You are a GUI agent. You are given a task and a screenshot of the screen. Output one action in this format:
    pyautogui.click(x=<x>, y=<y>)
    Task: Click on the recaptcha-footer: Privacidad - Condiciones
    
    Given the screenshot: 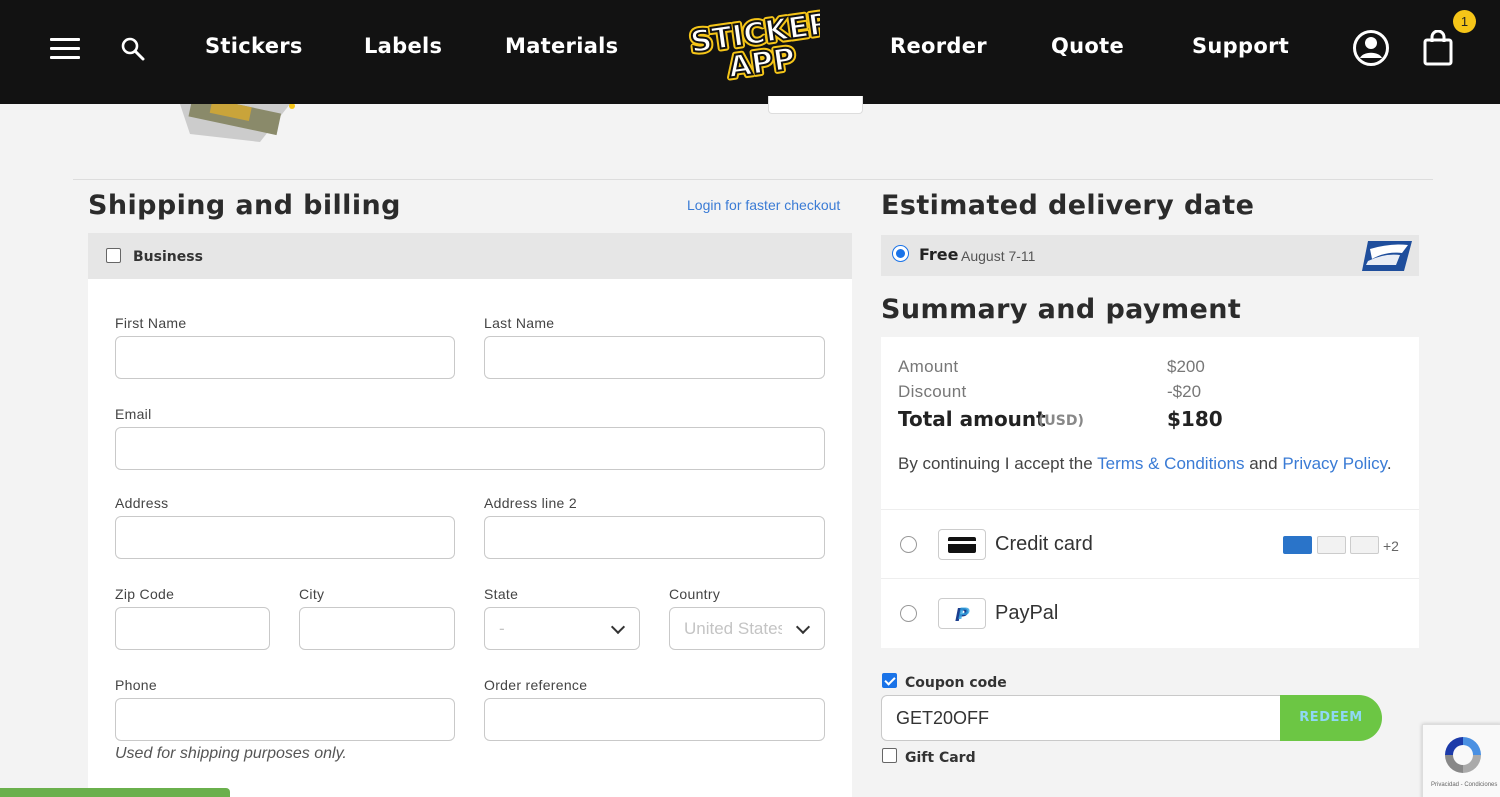 What is the action you would take?
    pyautogui.click(x=1464, y=785)
    